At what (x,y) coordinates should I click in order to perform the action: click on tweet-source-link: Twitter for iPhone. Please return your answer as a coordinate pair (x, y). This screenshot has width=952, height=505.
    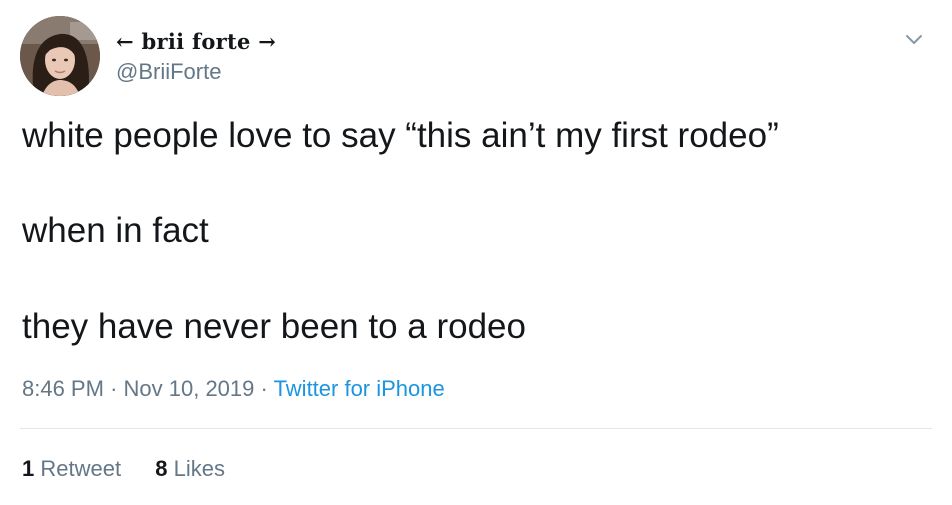
    Looking at the image, I should click on (359, 388).